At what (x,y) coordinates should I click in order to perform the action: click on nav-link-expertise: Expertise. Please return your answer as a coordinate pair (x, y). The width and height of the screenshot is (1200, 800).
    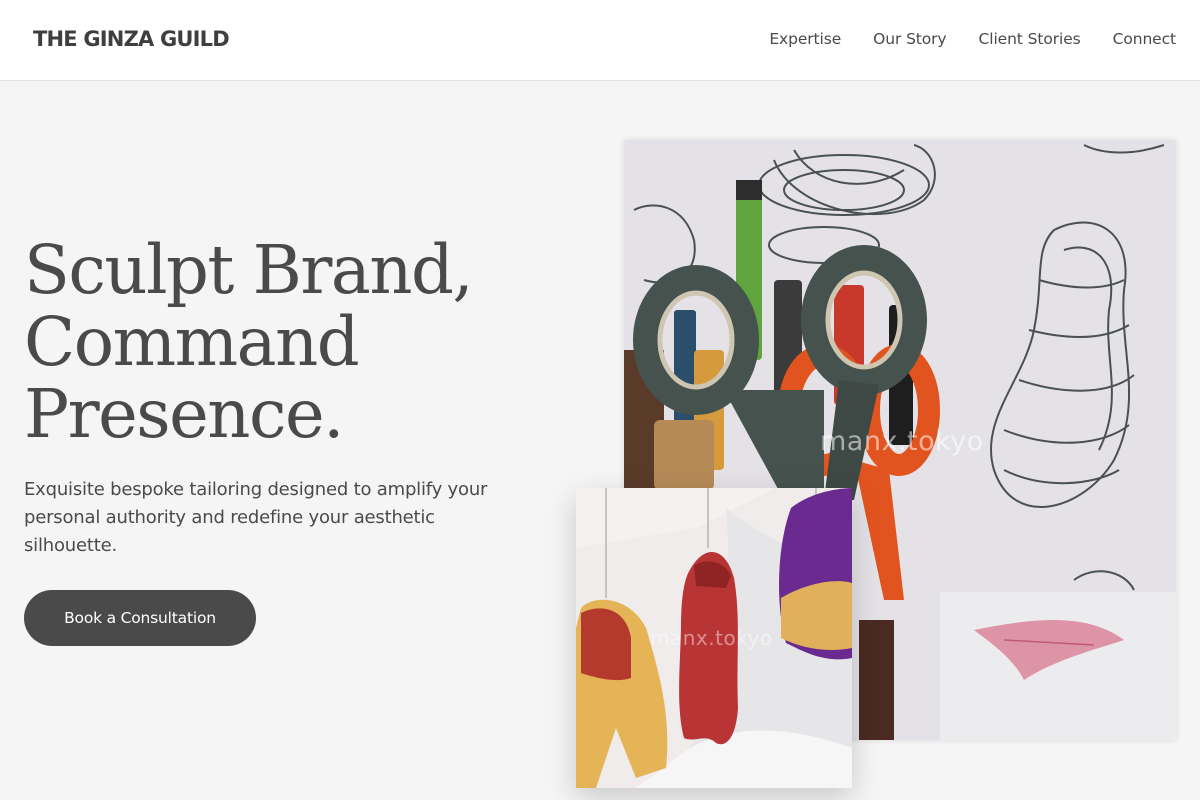
    Looking at the image, I should click on (805, 39).